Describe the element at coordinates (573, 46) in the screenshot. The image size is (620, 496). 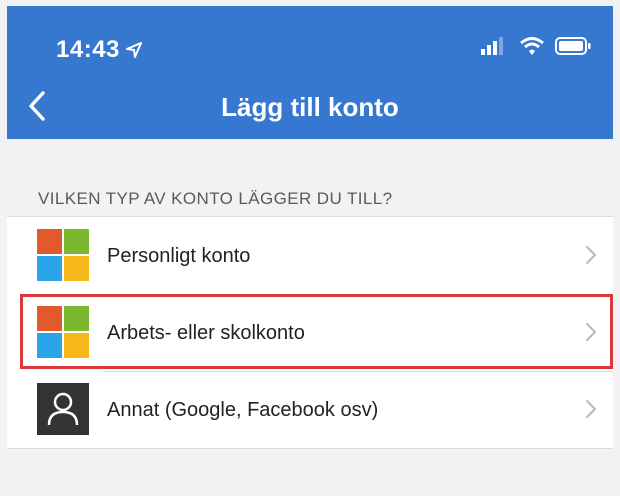
I see `battery-icon` at that location.